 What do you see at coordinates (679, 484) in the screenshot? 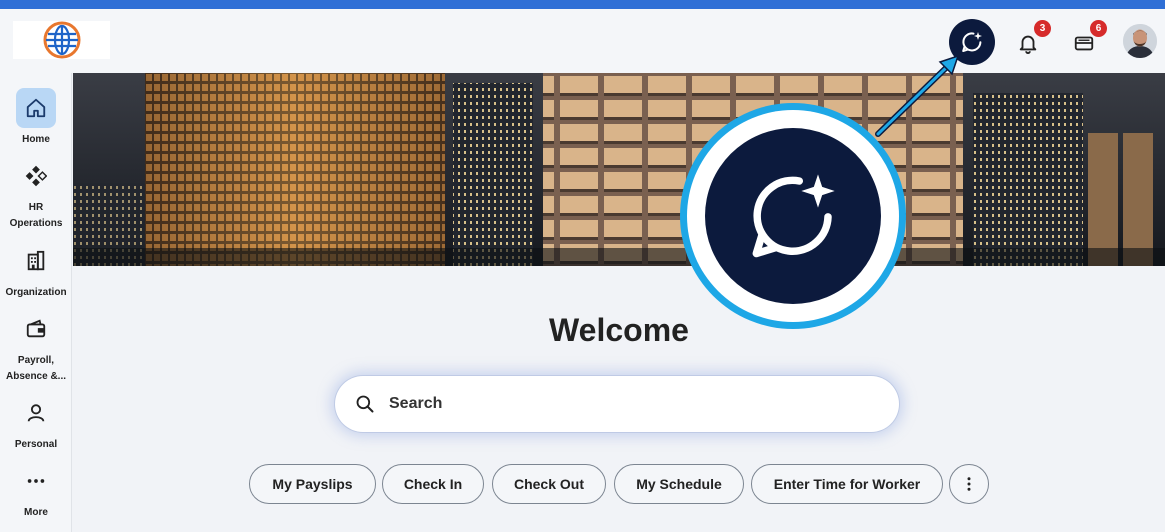
I see `my-schedule-button: My Schedule` at bounding box center [679, 484].